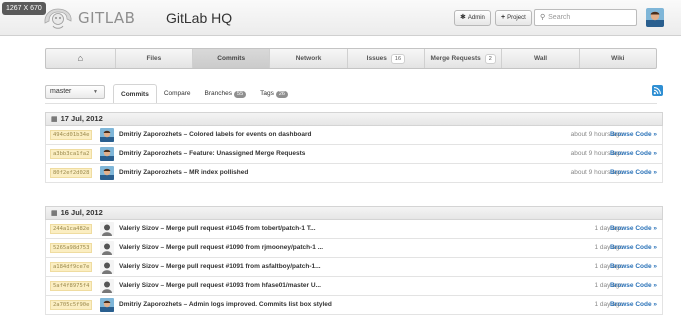  I want to click on commit-sha: a184df9ce7e, so click(71, 267).